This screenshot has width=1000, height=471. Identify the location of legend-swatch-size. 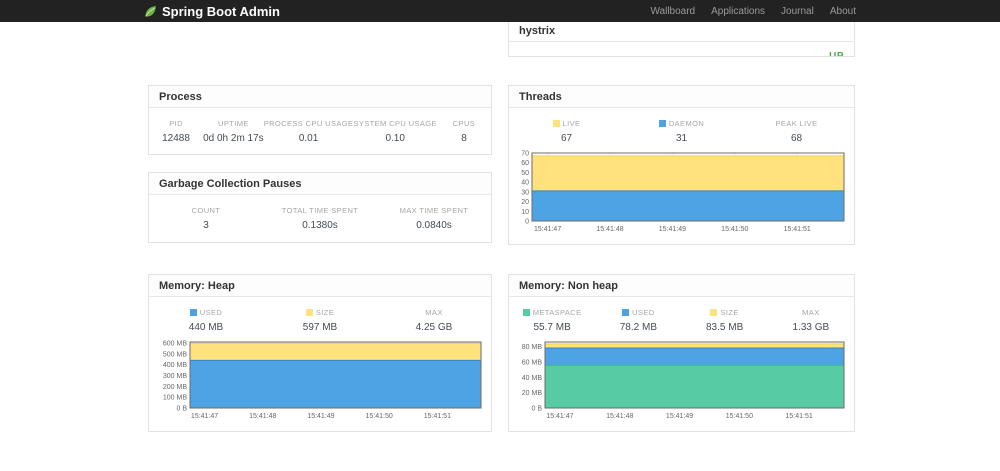
(714, 312).